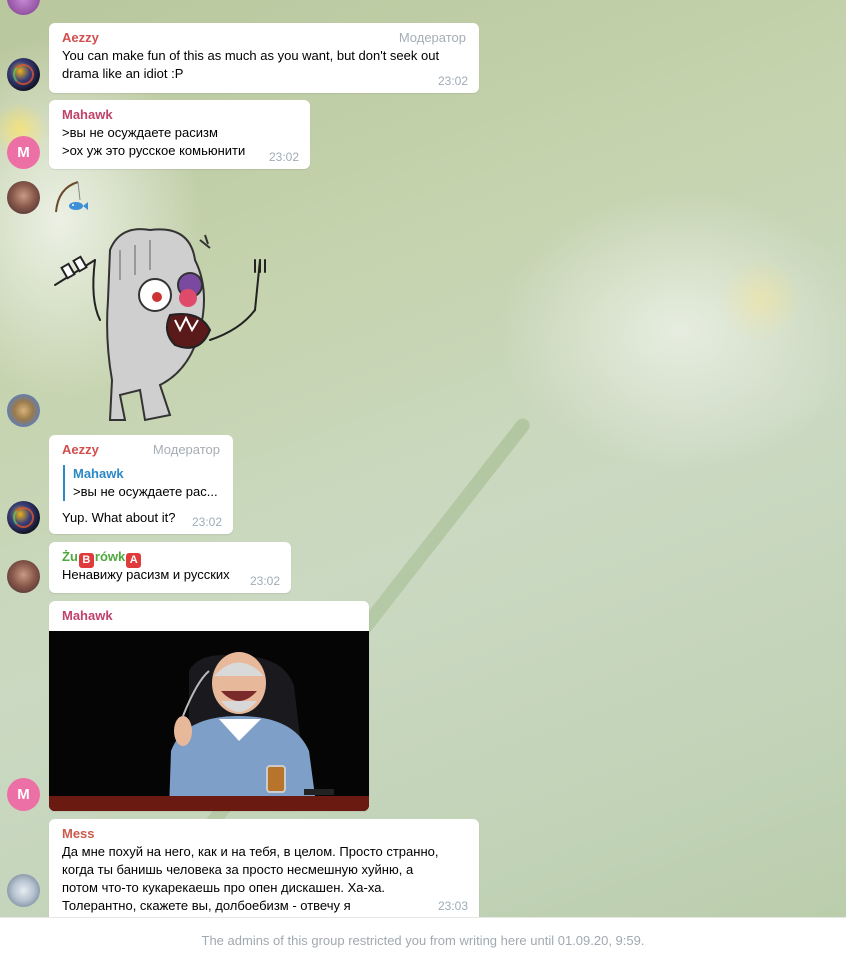 The height and width of the screenshot is (963, 846). What do you see at coordinates (23, 7) in the screenshot?
I see `avatar` at bounding box center [23, 7].